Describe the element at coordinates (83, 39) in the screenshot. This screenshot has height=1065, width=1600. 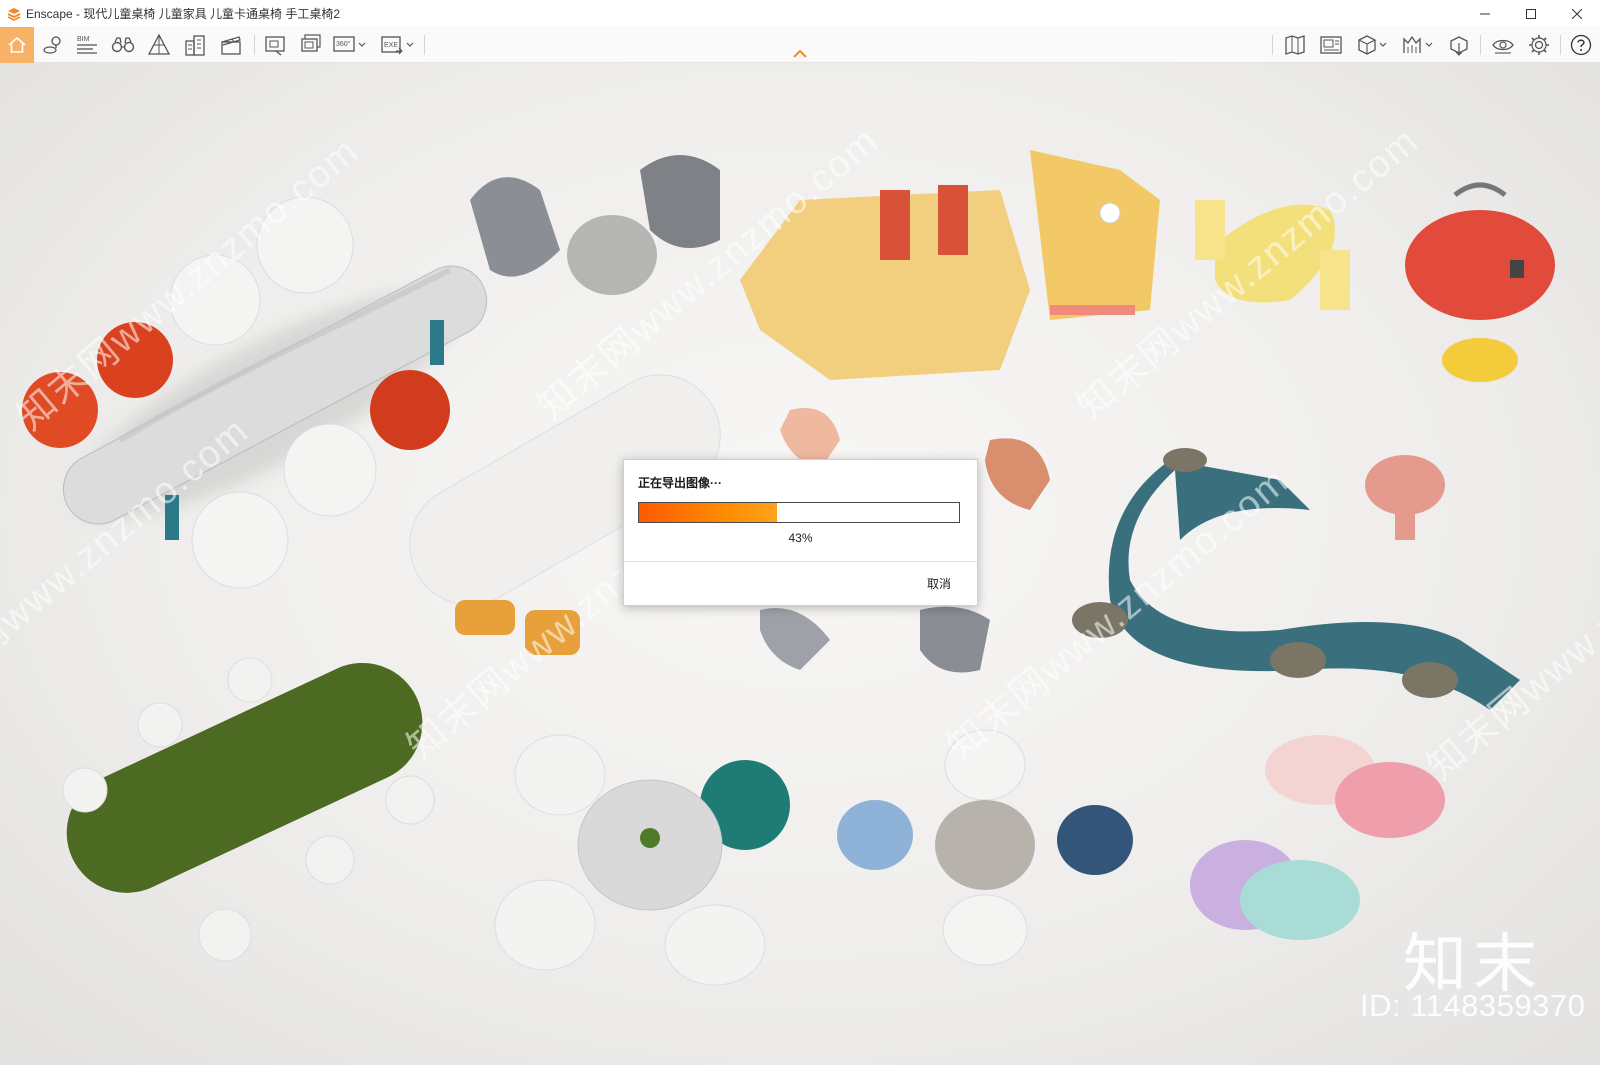
I see `svg-text: BIM` at that location.